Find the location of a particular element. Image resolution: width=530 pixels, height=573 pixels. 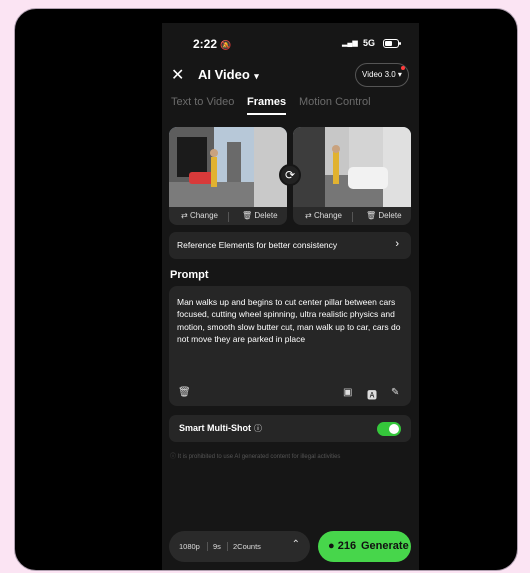

bell-muted-icon: 🔕 is located at coordinates (226, 45).